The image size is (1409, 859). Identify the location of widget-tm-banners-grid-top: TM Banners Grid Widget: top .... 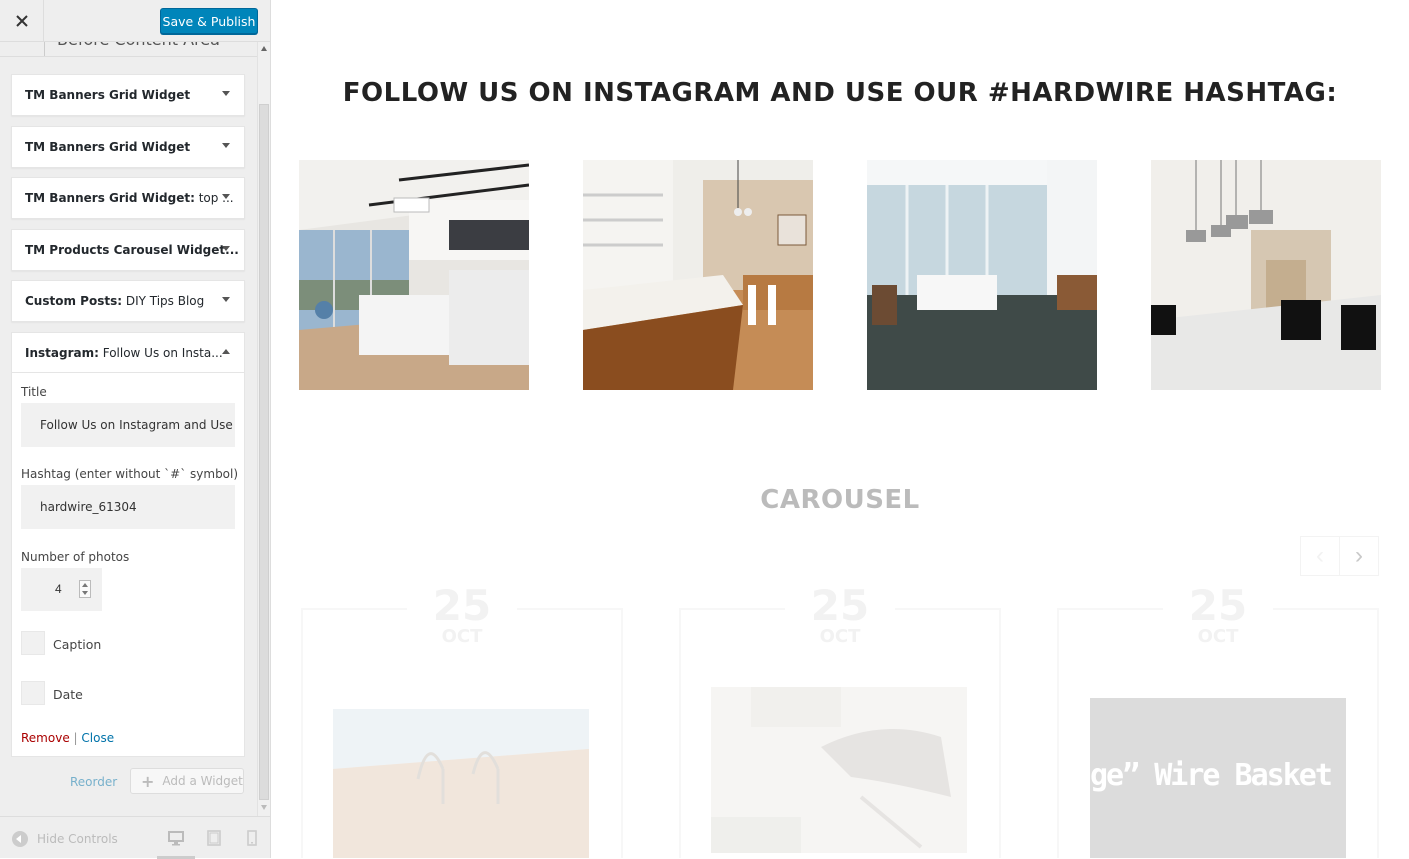
(128, 198).